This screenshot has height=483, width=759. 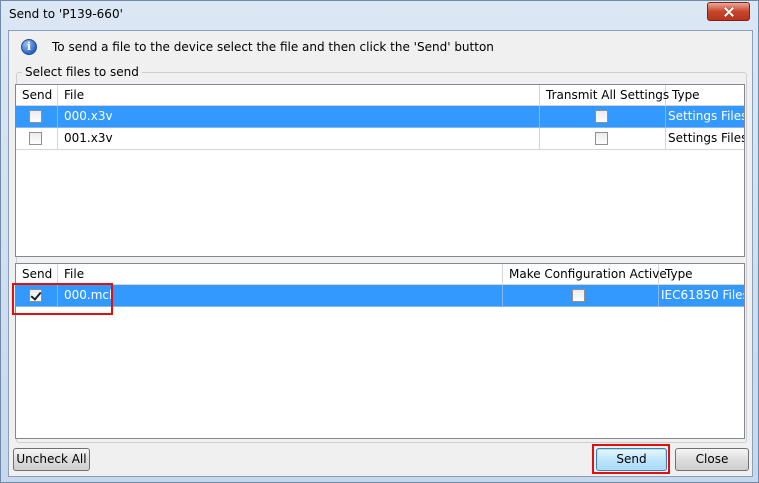 I want to click on file-cell: 001.x3v, so click(x=299, y=139).